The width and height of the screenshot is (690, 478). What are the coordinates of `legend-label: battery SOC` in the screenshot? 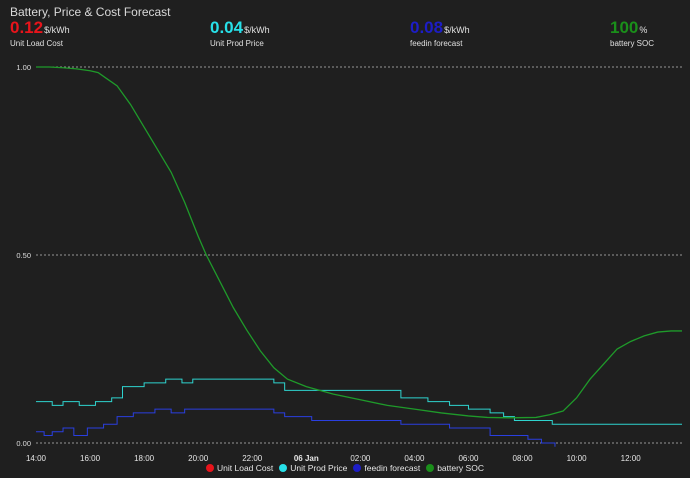 It's located at (460, 468).